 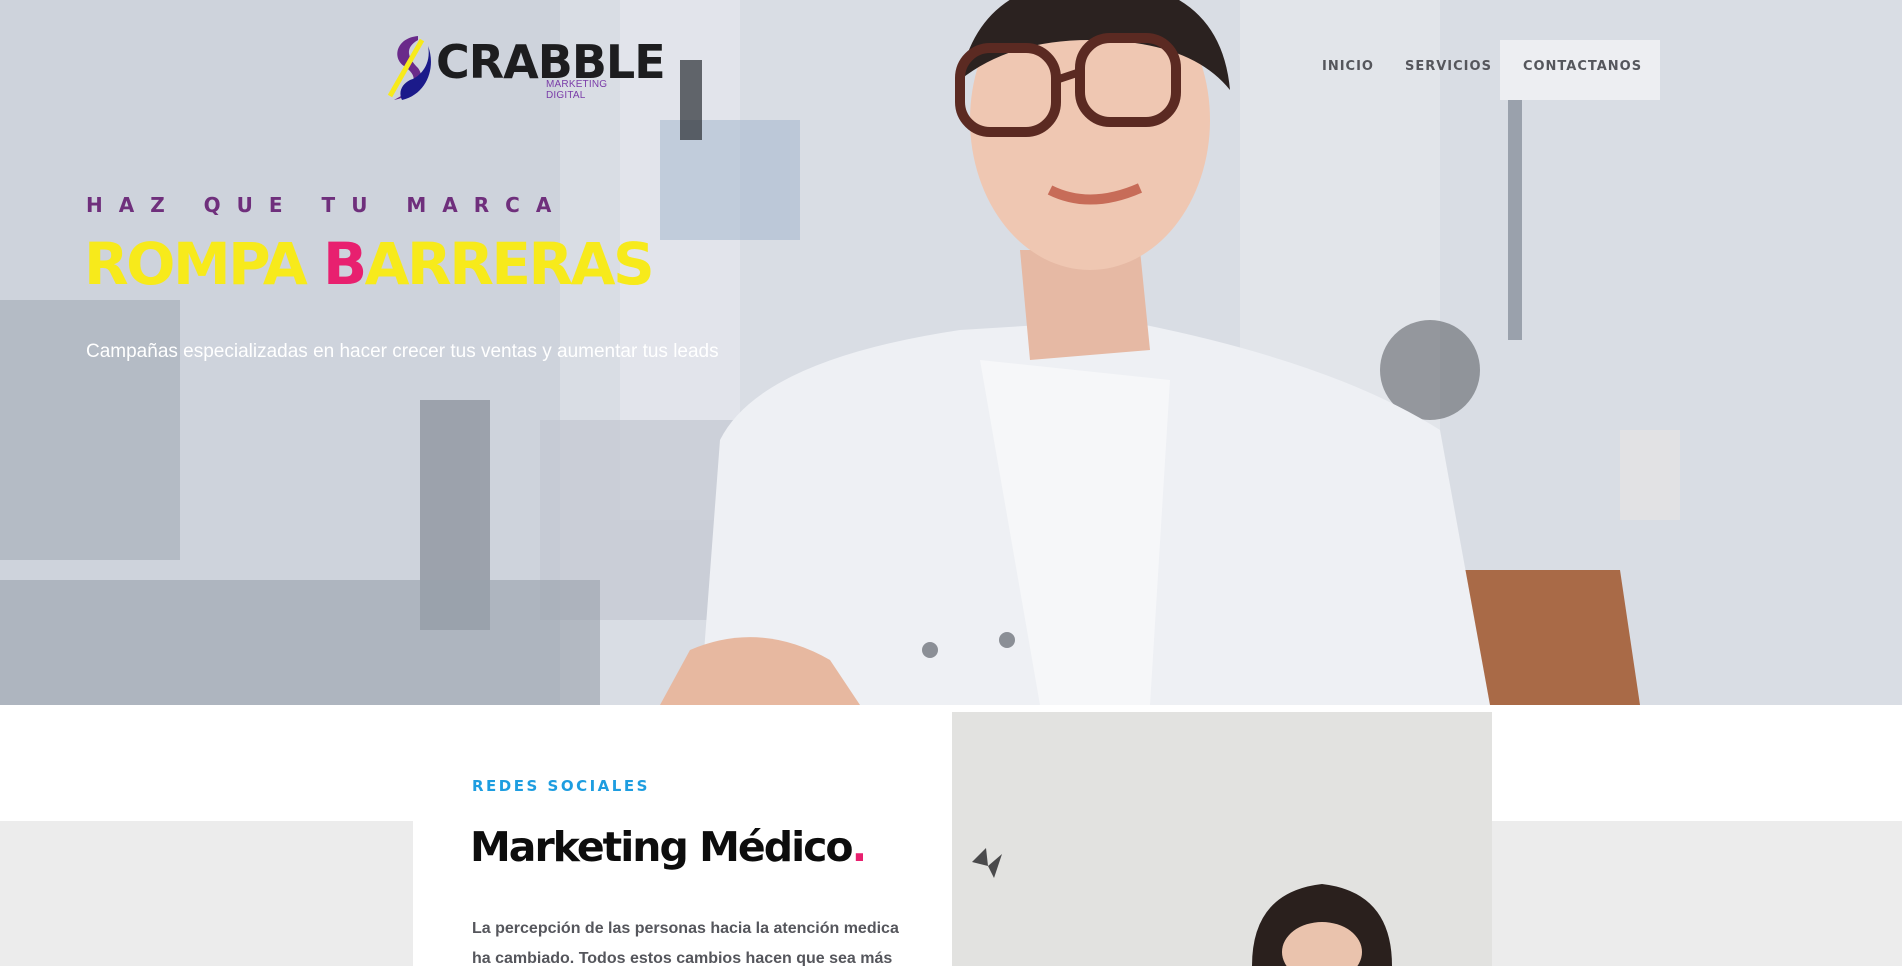 I want to click on hero-kicker: HAZ QUE TU MARCA, so click(x=327, y=205).